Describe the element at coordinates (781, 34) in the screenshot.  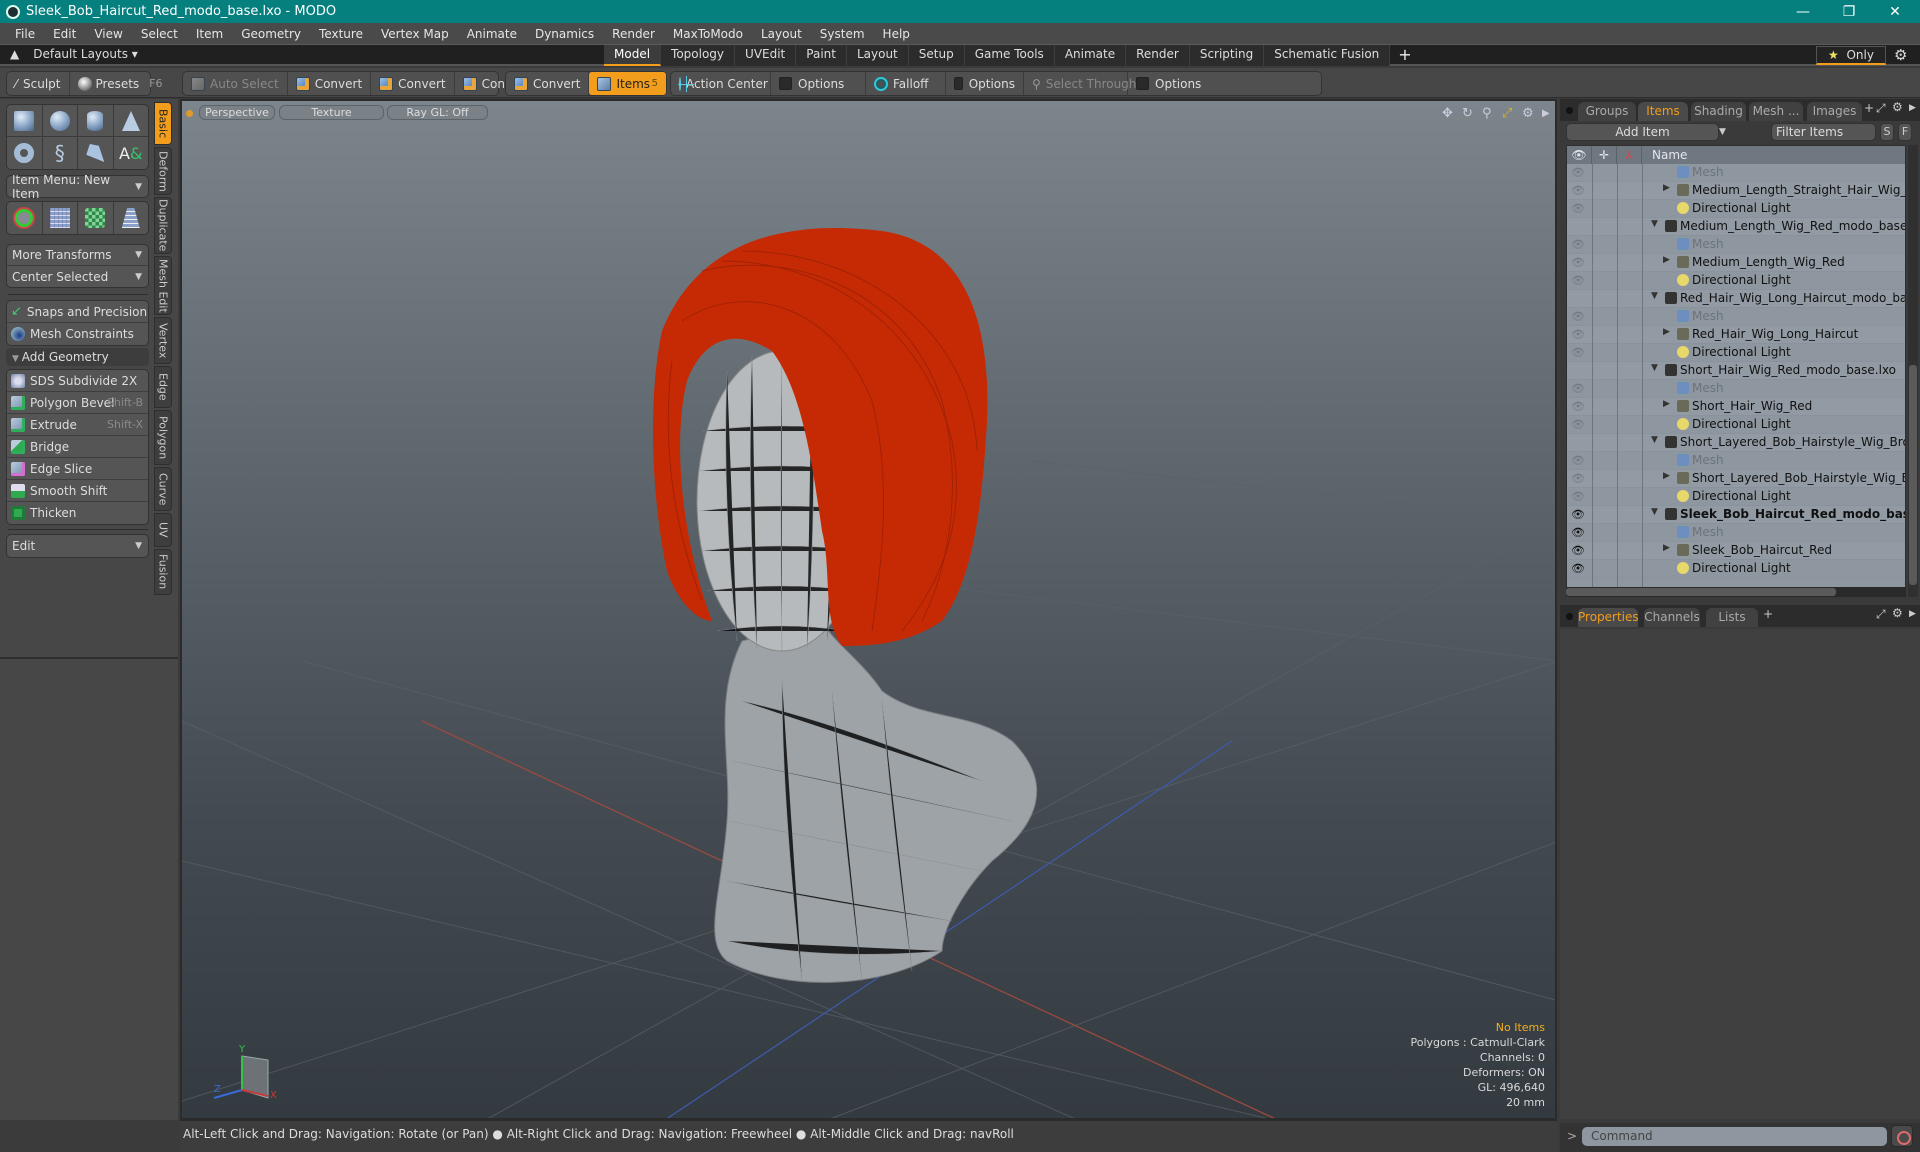
I see `menu-layout: Layout` at that location.